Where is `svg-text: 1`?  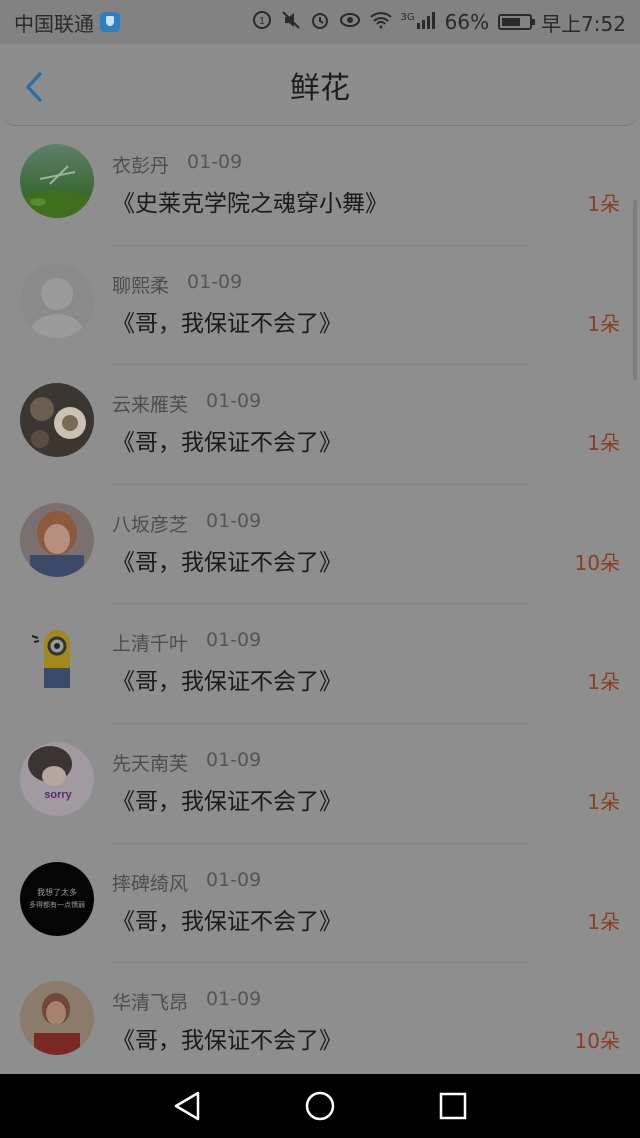
svg-text: 1 is located at coordinates (262, 21).